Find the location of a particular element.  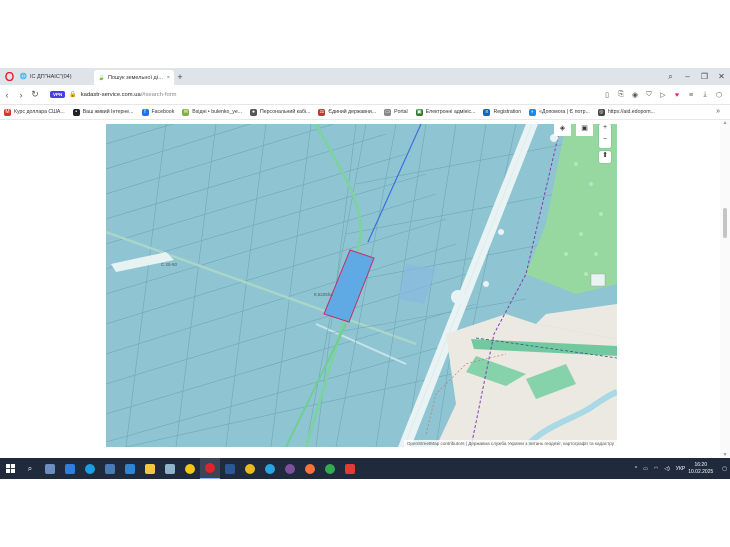

url-host: kadastr-service.com.ua is located at coordinates (110, 94).